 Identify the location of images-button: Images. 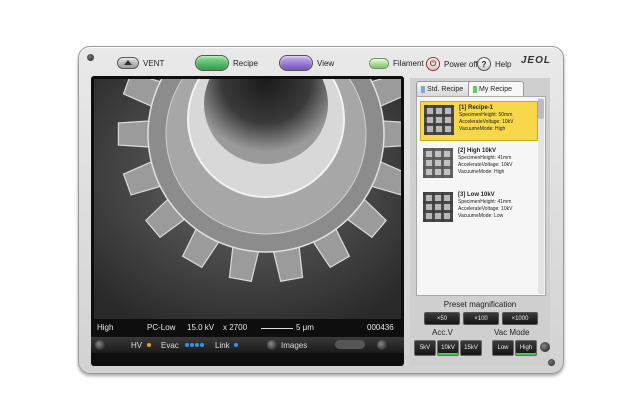
(294, 345).